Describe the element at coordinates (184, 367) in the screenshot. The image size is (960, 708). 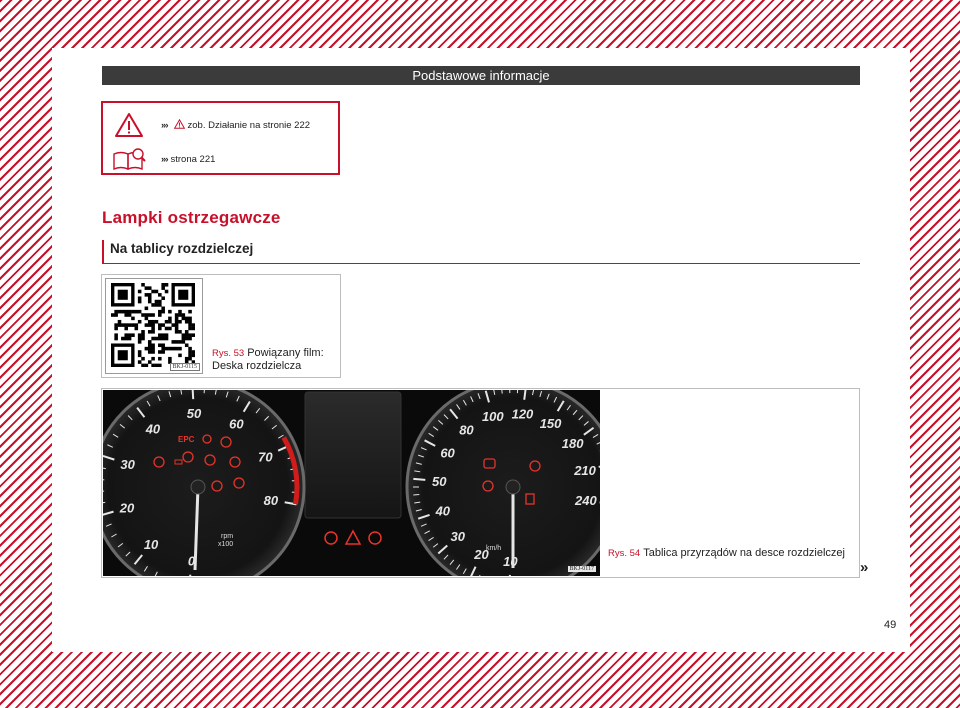
I see `figure-code: BKJ-0115` at that location.